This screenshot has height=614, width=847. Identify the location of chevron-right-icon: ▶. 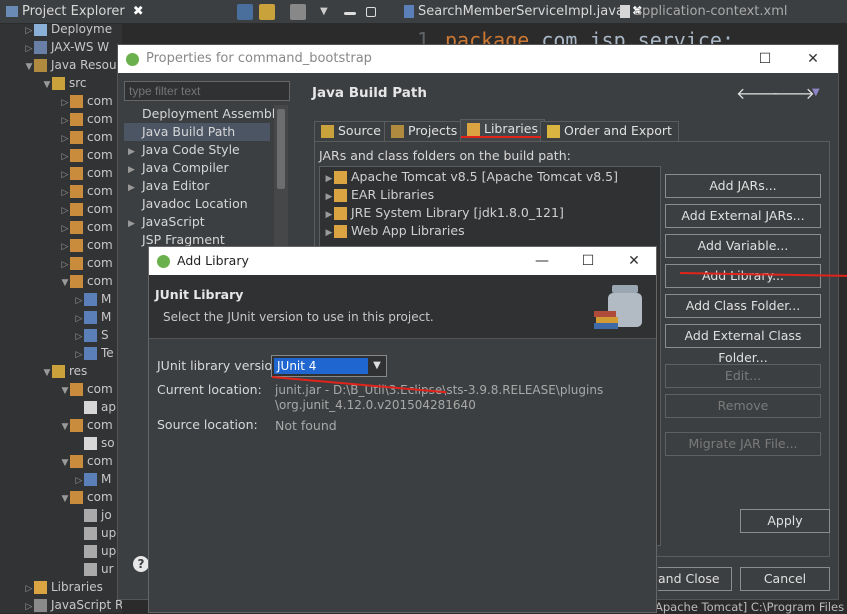
(329, 233).